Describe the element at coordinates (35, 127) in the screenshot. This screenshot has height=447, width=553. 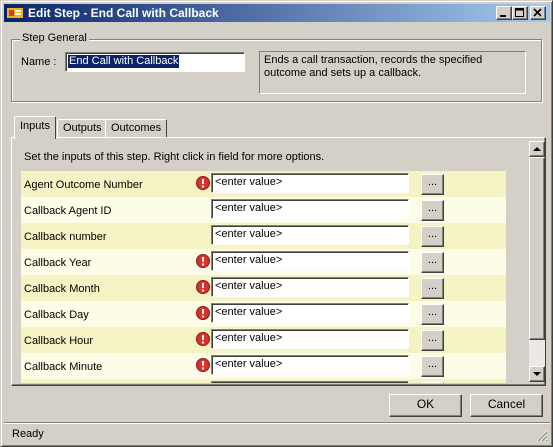
I see `tab-inputs: Inputs` at that location.